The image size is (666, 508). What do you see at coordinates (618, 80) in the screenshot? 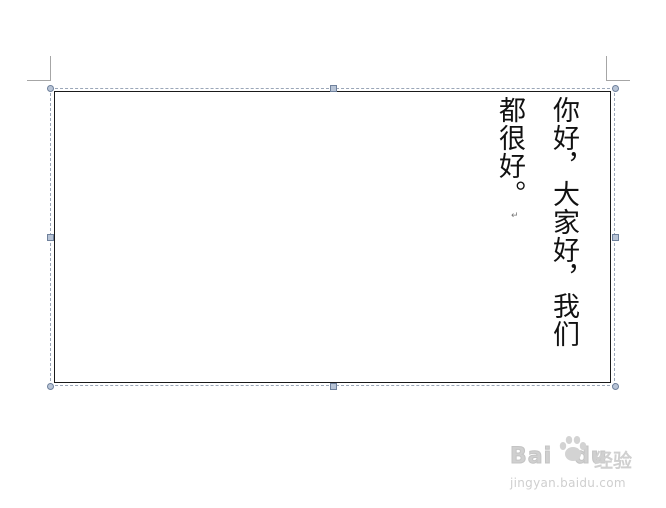
I see `crop-mark-top-right-horizontal` at bounding box center [618, 80].